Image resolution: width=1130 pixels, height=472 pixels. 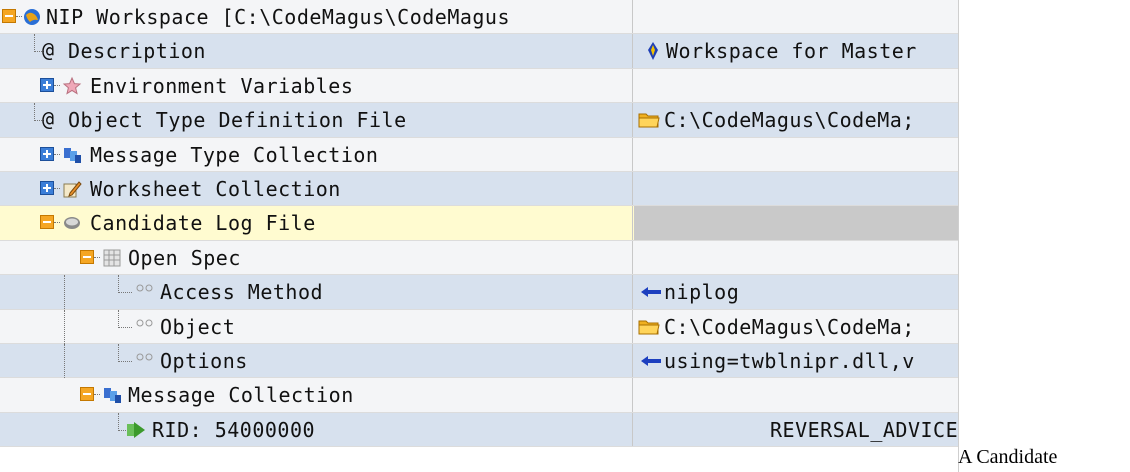 I want to click on name-cell: @ Object Type Definition File, so click(x=316, y=120).